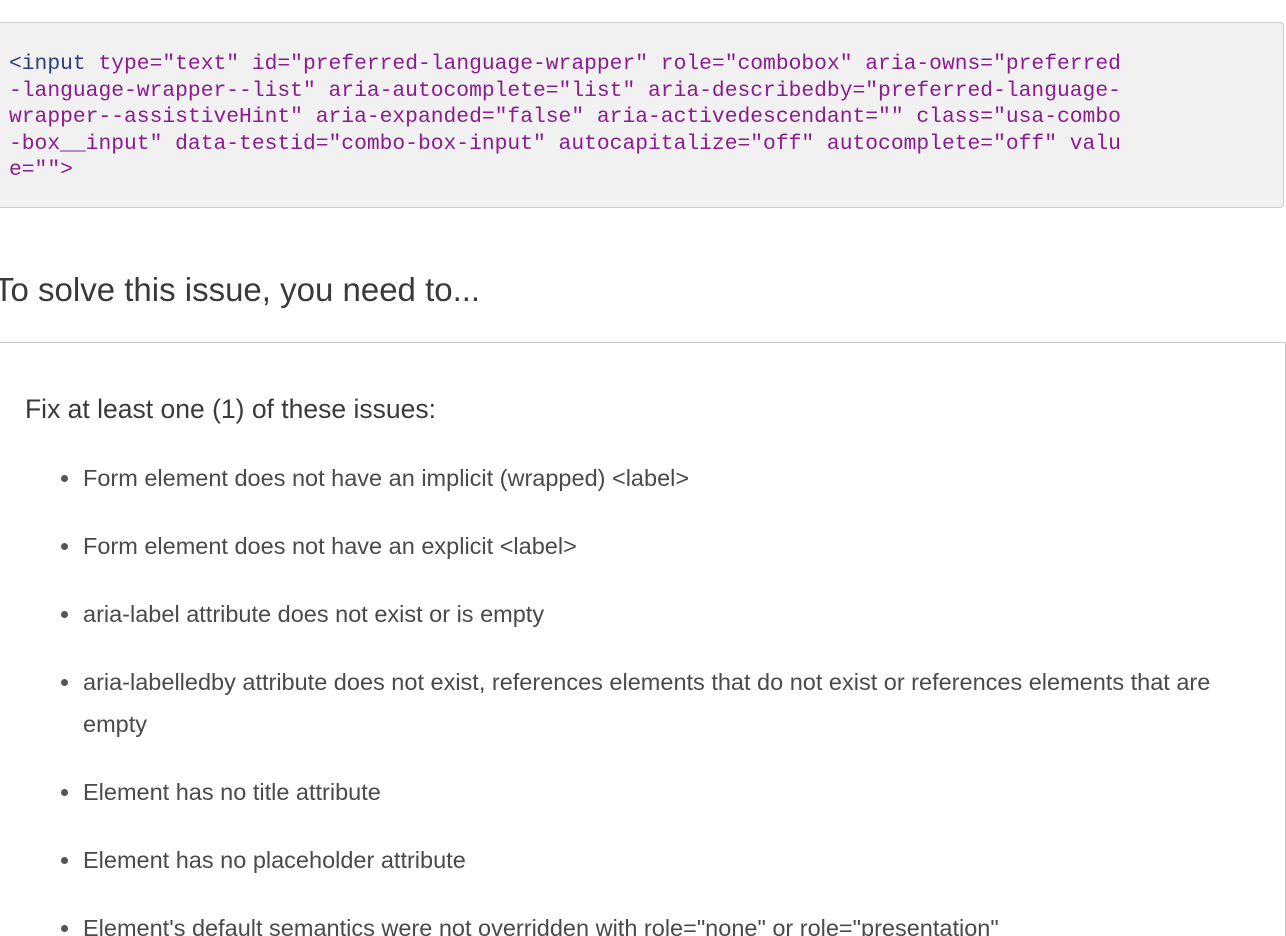 The height and width of the screenshot is (936, 1286). Describe the element at coordinates (230, 409) in the screenshot. I see `panel-title: Fix at least one (1) of these issues:` at that location.